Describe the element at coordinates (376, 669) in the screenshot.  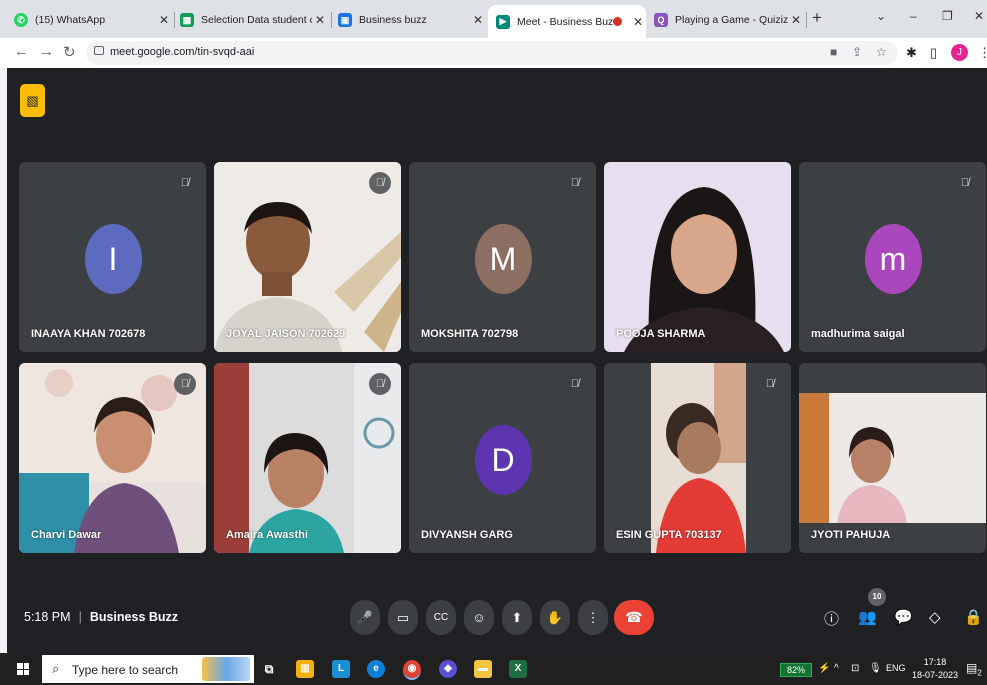
I see `edge-icon: e` at that location.